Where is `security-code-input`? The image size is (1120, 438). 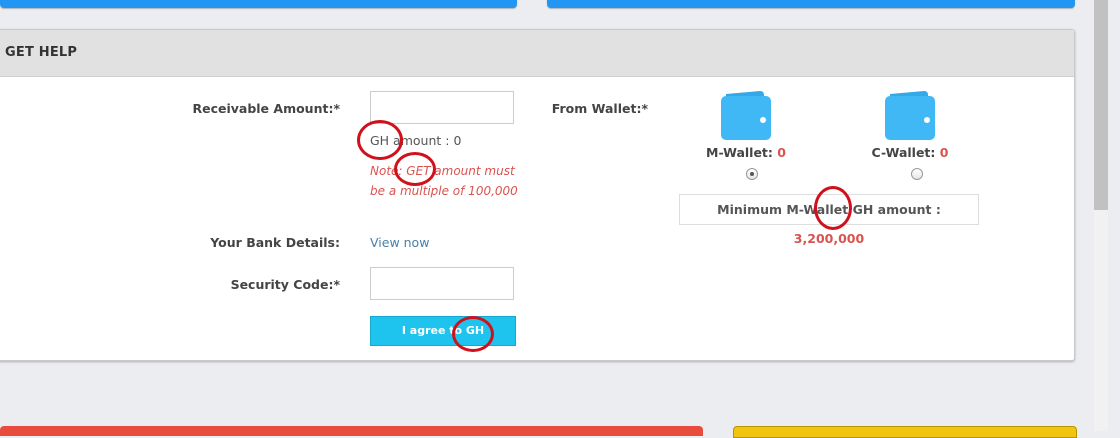
security-code-input is located at coordinates (442, 283).